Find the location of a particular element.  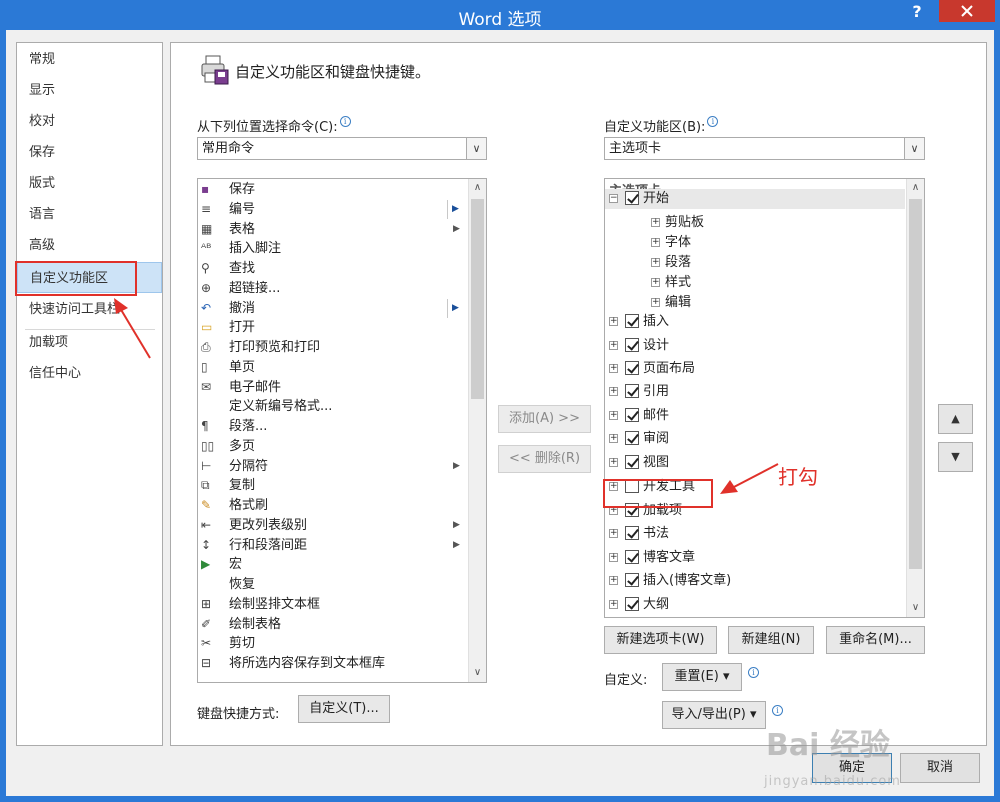

cancel-button: 取消 is located at coordinates (940, 768).